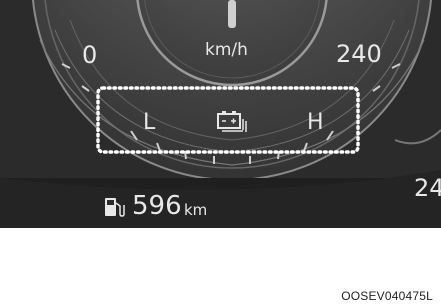  What do you see at coordinates (232, 14) in the screenshot?
I see `speed-needle` at bounding box center [232, 14].